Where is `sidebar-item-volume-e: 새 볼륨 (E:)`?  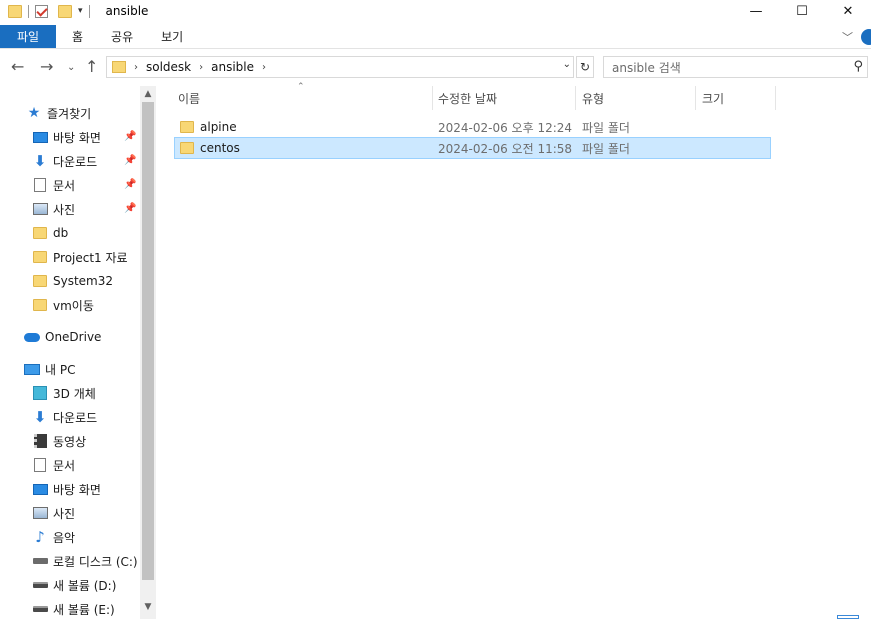 sidebar-item-volume-e: 새 볼륨 (E:) is located at coordinates (73, 609).